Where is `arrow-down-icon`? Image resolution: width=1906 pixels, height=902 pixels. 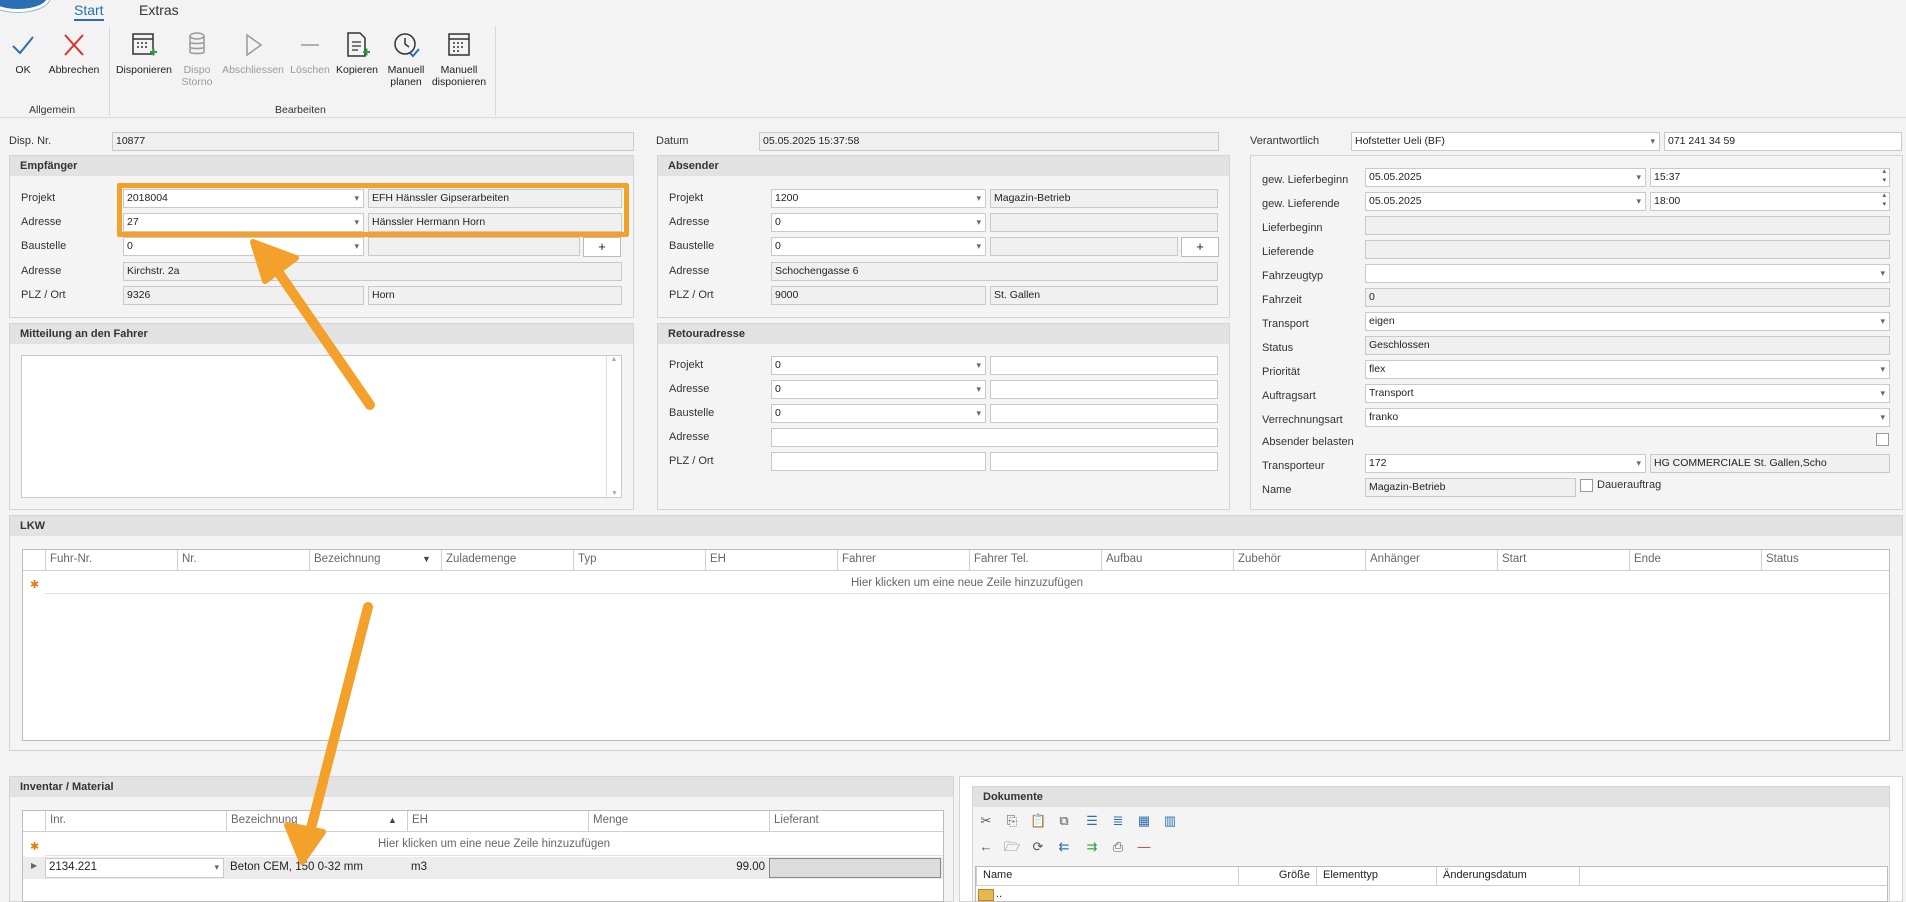 arrow-down-icon is located at coordinates (328, 733).